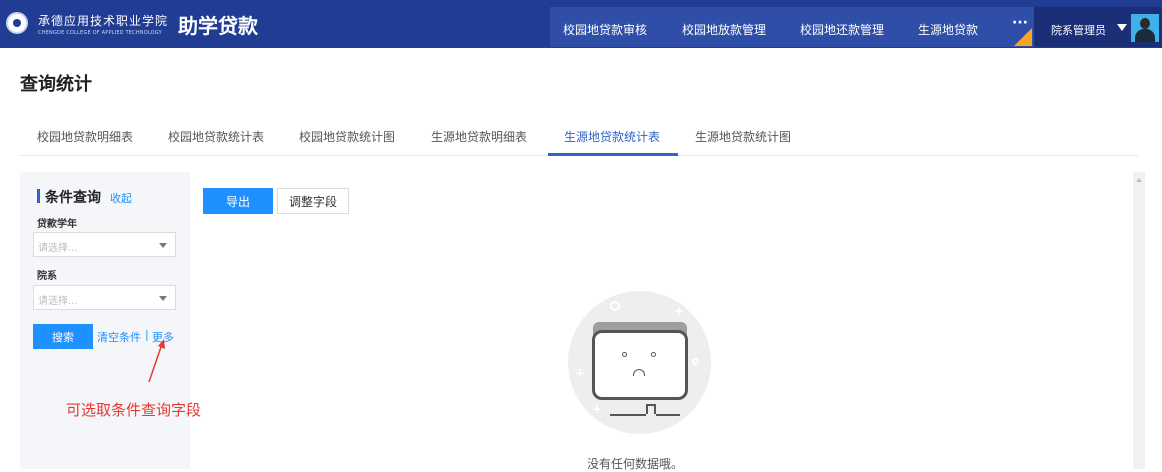  I want to click on filter-title-marker, so click(38, 196).